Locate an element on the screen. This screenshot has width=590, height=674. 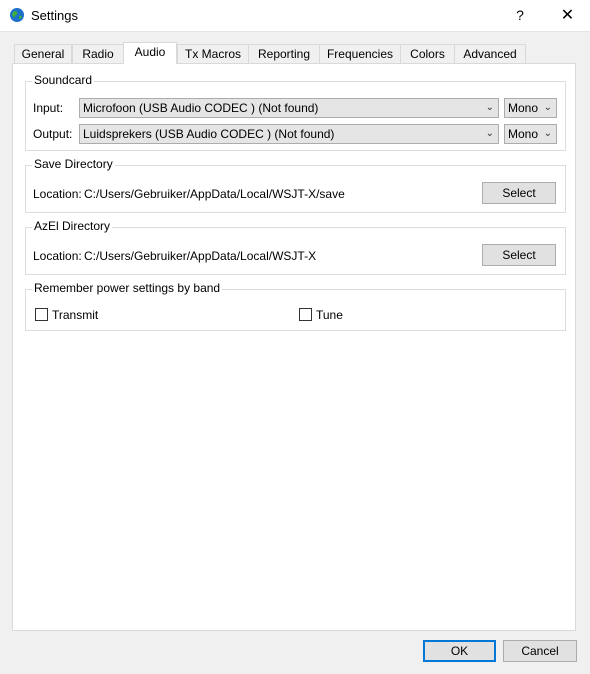
tab-label: Audio is located at coordinates (150, 52).